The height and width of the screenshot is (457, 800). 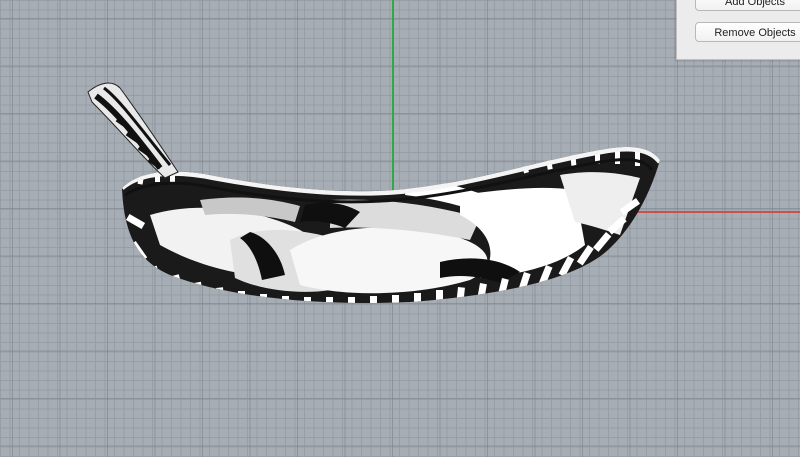 I want to click on remove-objects-button: Remove Objects, so click(x=747, y=32).